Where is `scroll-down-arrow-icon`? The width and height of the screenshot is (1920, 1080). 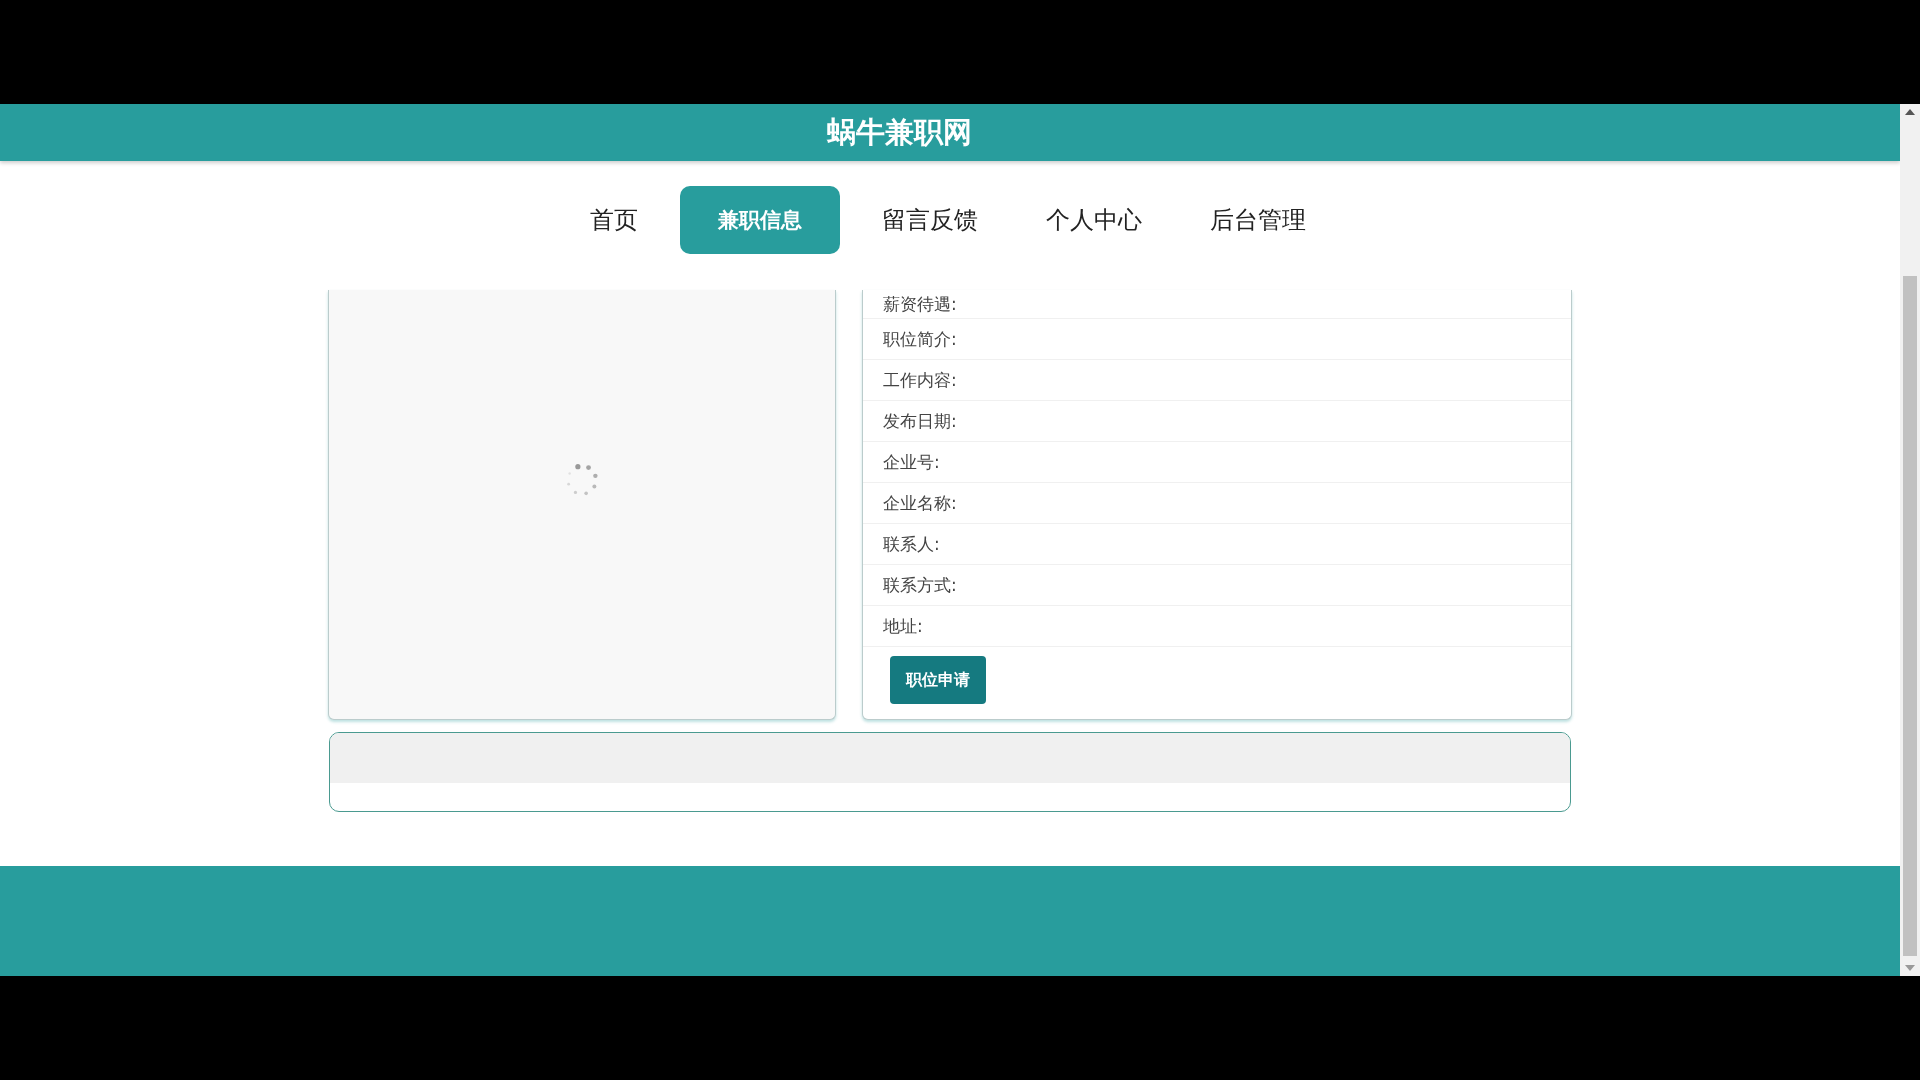 scroll-down-arrow-icon is located at coordinates (1910, 968).